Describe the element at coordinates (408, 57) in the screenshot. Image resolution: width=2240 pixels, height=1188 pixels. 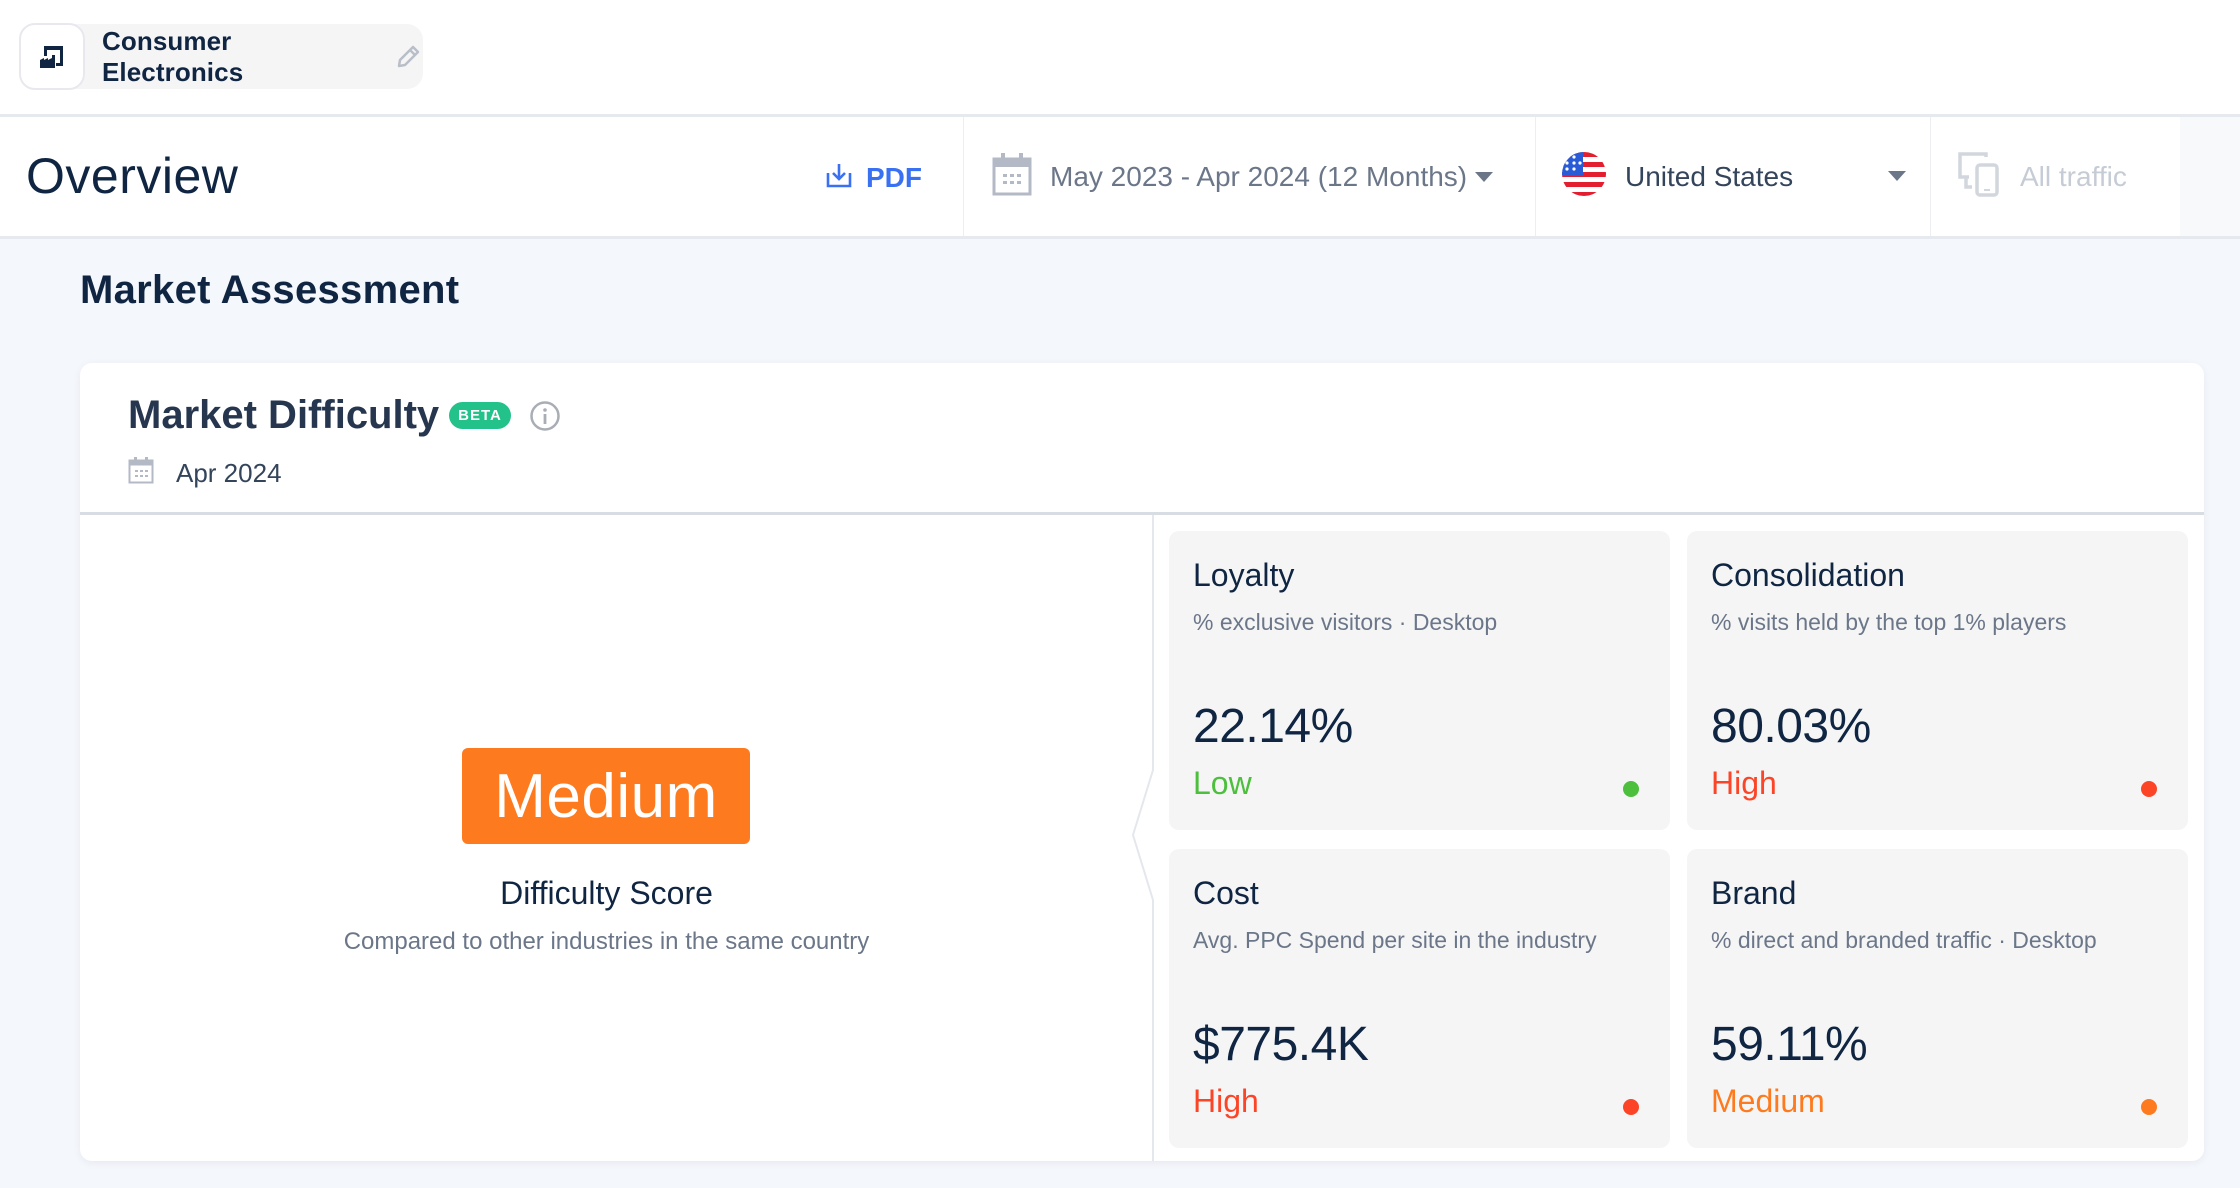
I see `pencil-icon` at that location.